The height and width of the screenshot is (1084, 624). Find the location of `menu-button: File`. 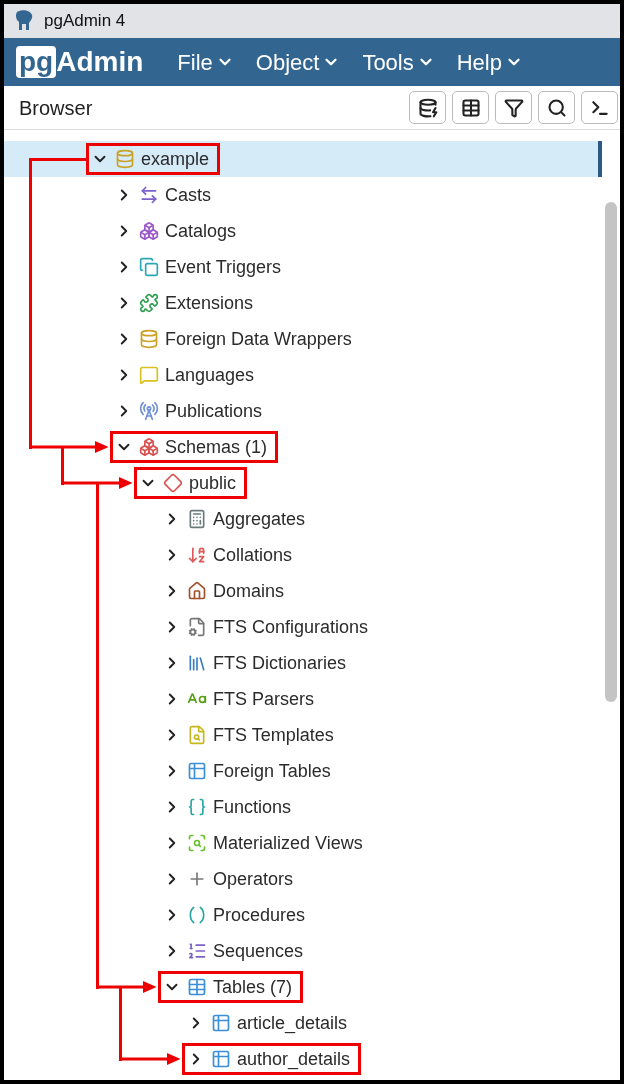

menu-button: File is located at coordinates (205, 62).